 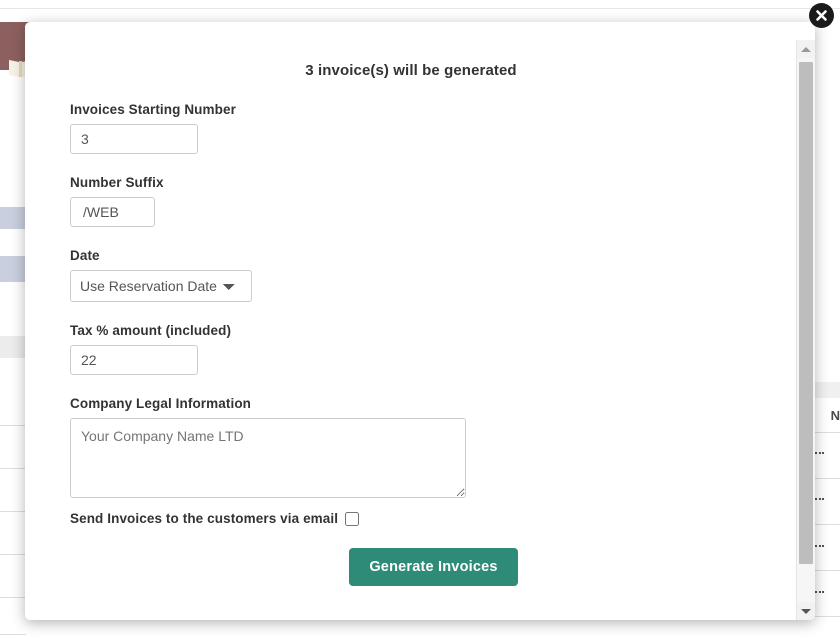 What do you see at coordinates (433, 275) in the screenshot?
I see `field-group-date: Date Use Reservation Date` at bounding box center [433, 275].